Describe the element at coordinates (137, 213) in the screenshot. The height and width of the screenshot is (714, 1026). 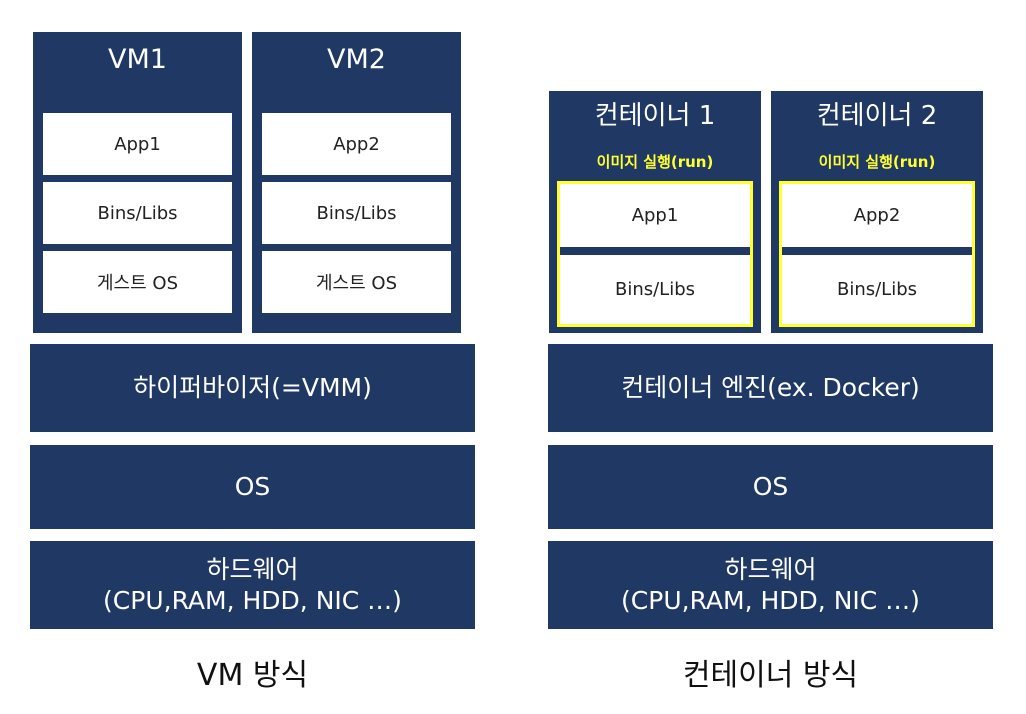
I see `vm1-libs-box: Bins/Libs` at that location.